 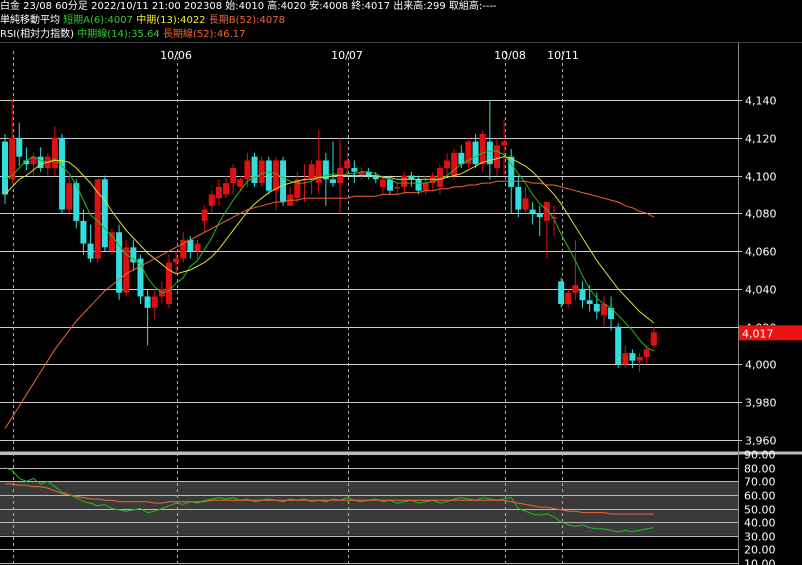 What do you see at coordinates (761, 441) in the screenshot?
I see `price-tick-label: 3,960` at bounding box center [761, 441].